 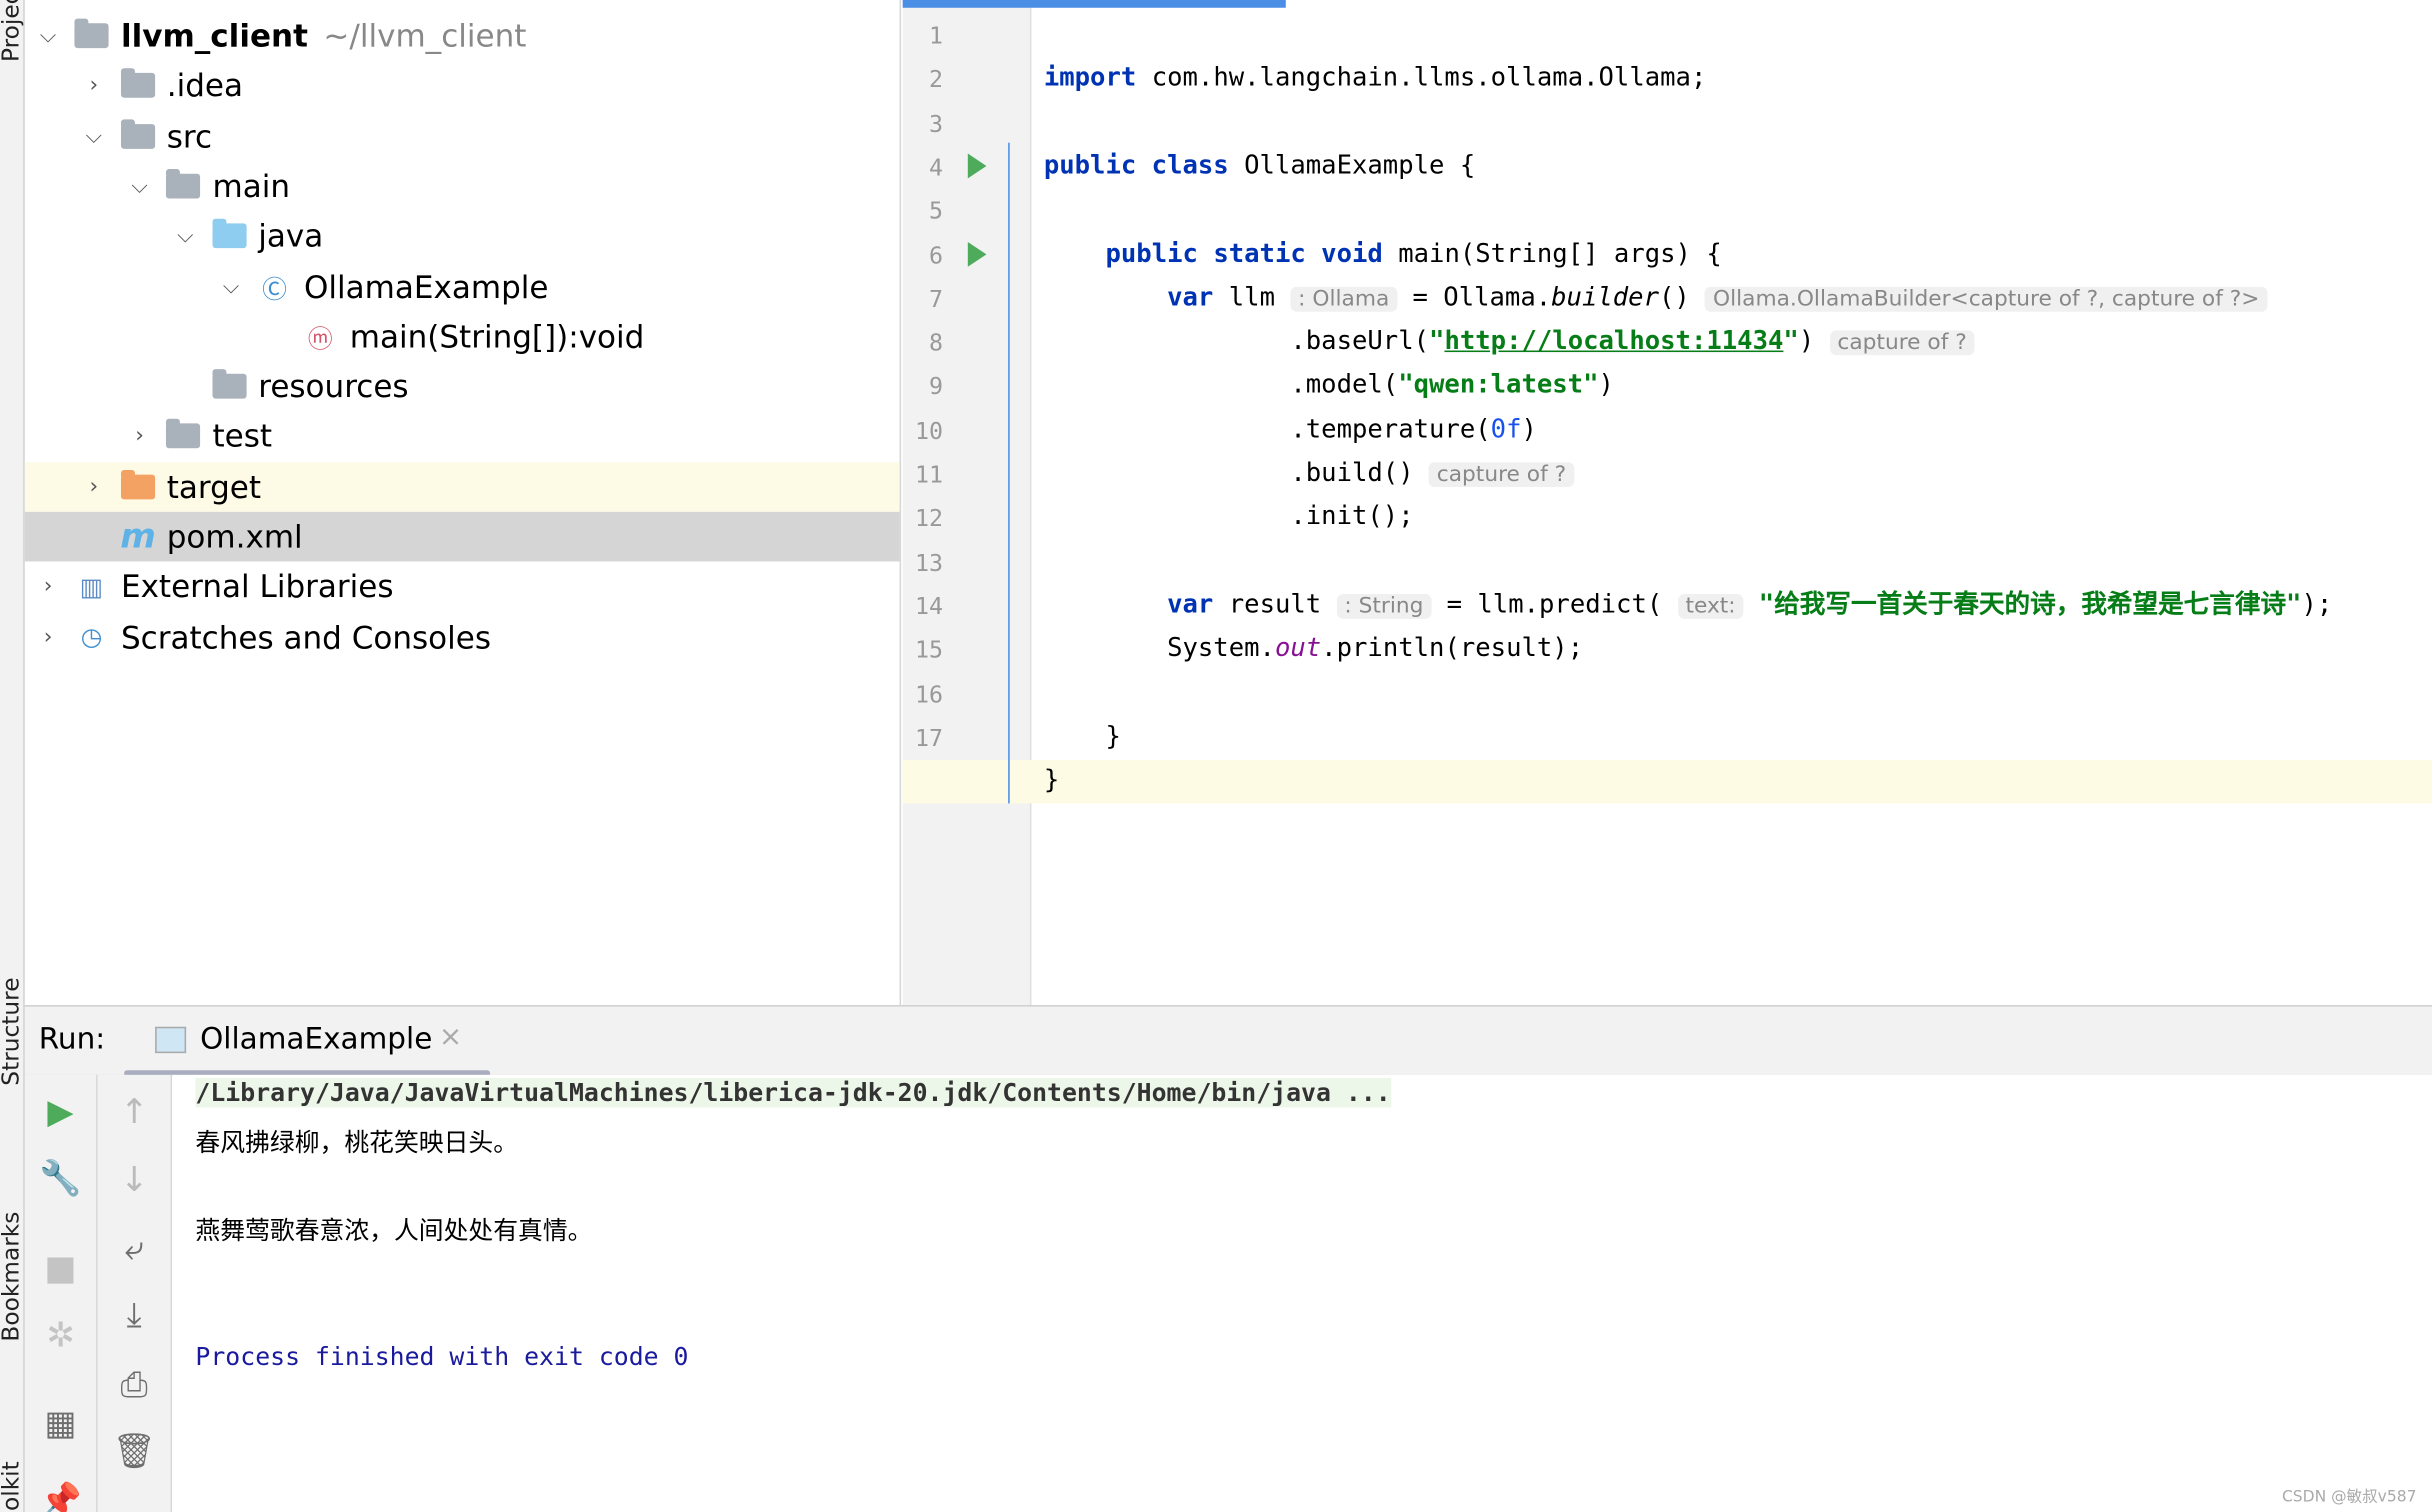 I want to click on tree-item: › ◷ Scratches and Consoles, so click(x=462, y=637).